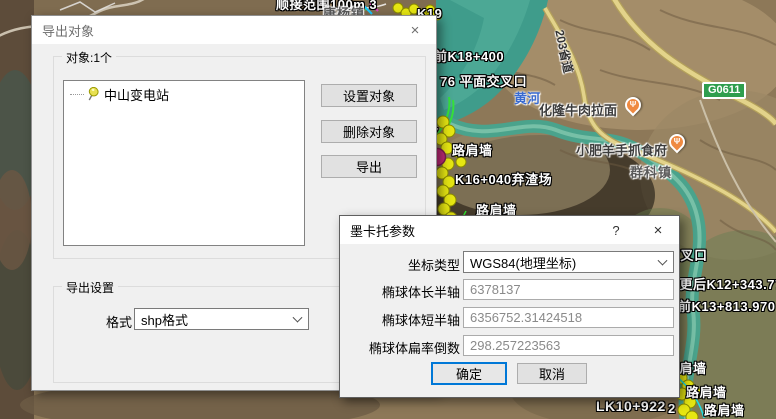  What do you see at coordinates (433, 265) in the screenshot?
I see `coord-type-label: 坐标类型` at bounding box center [433, 265].